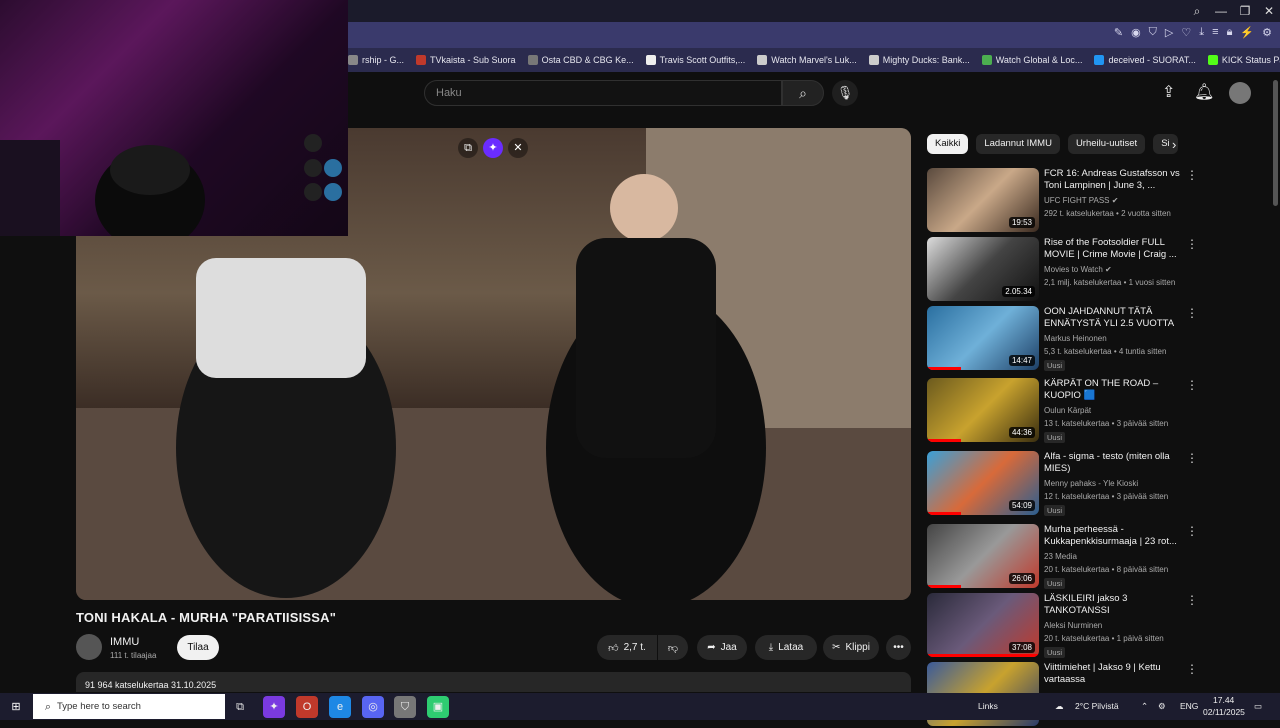 The width and height of the screenshot is (1280, 728). What do you see at coordinates (983, 625) in the screenshot?
I see `video-thumbnail: 37:08` at bounding box center [983, 625].